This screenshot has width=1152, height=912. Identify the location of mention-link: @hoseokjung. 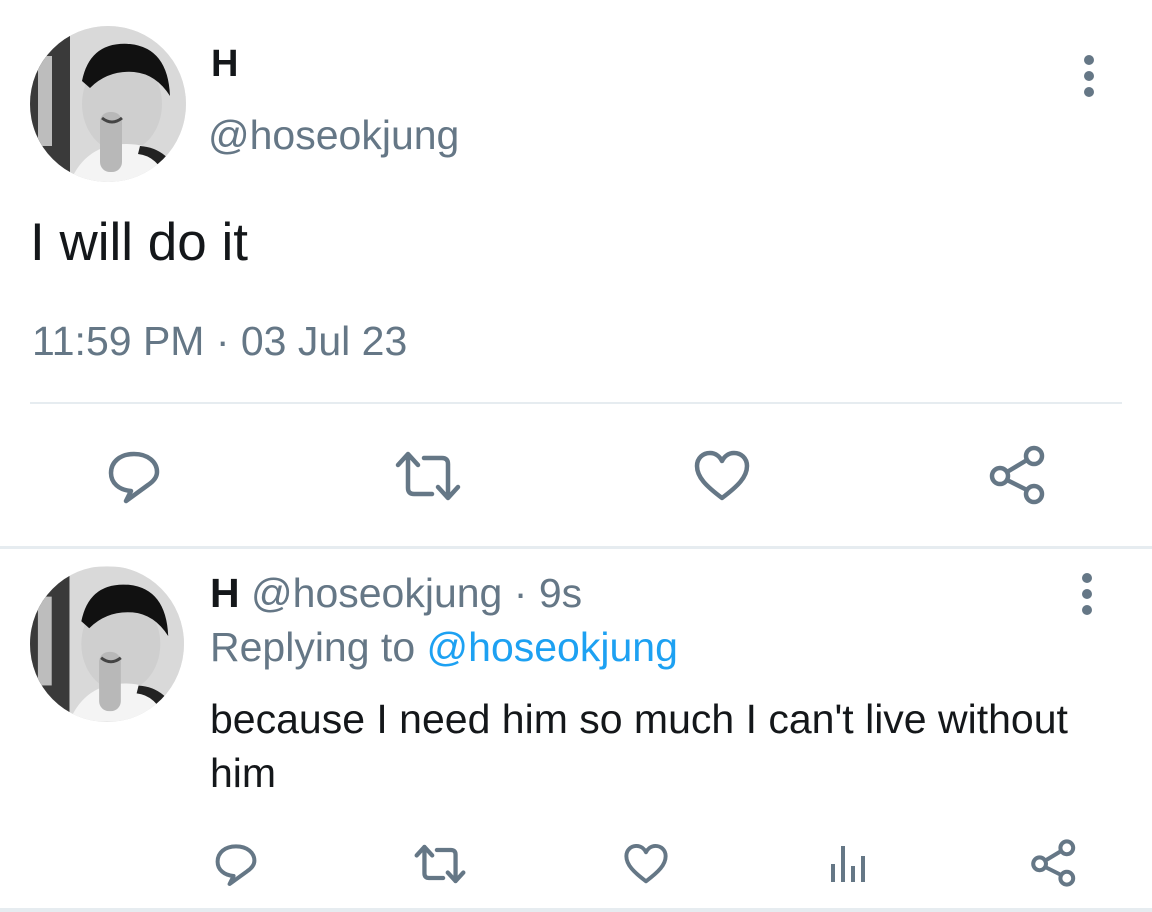
(552, 647).